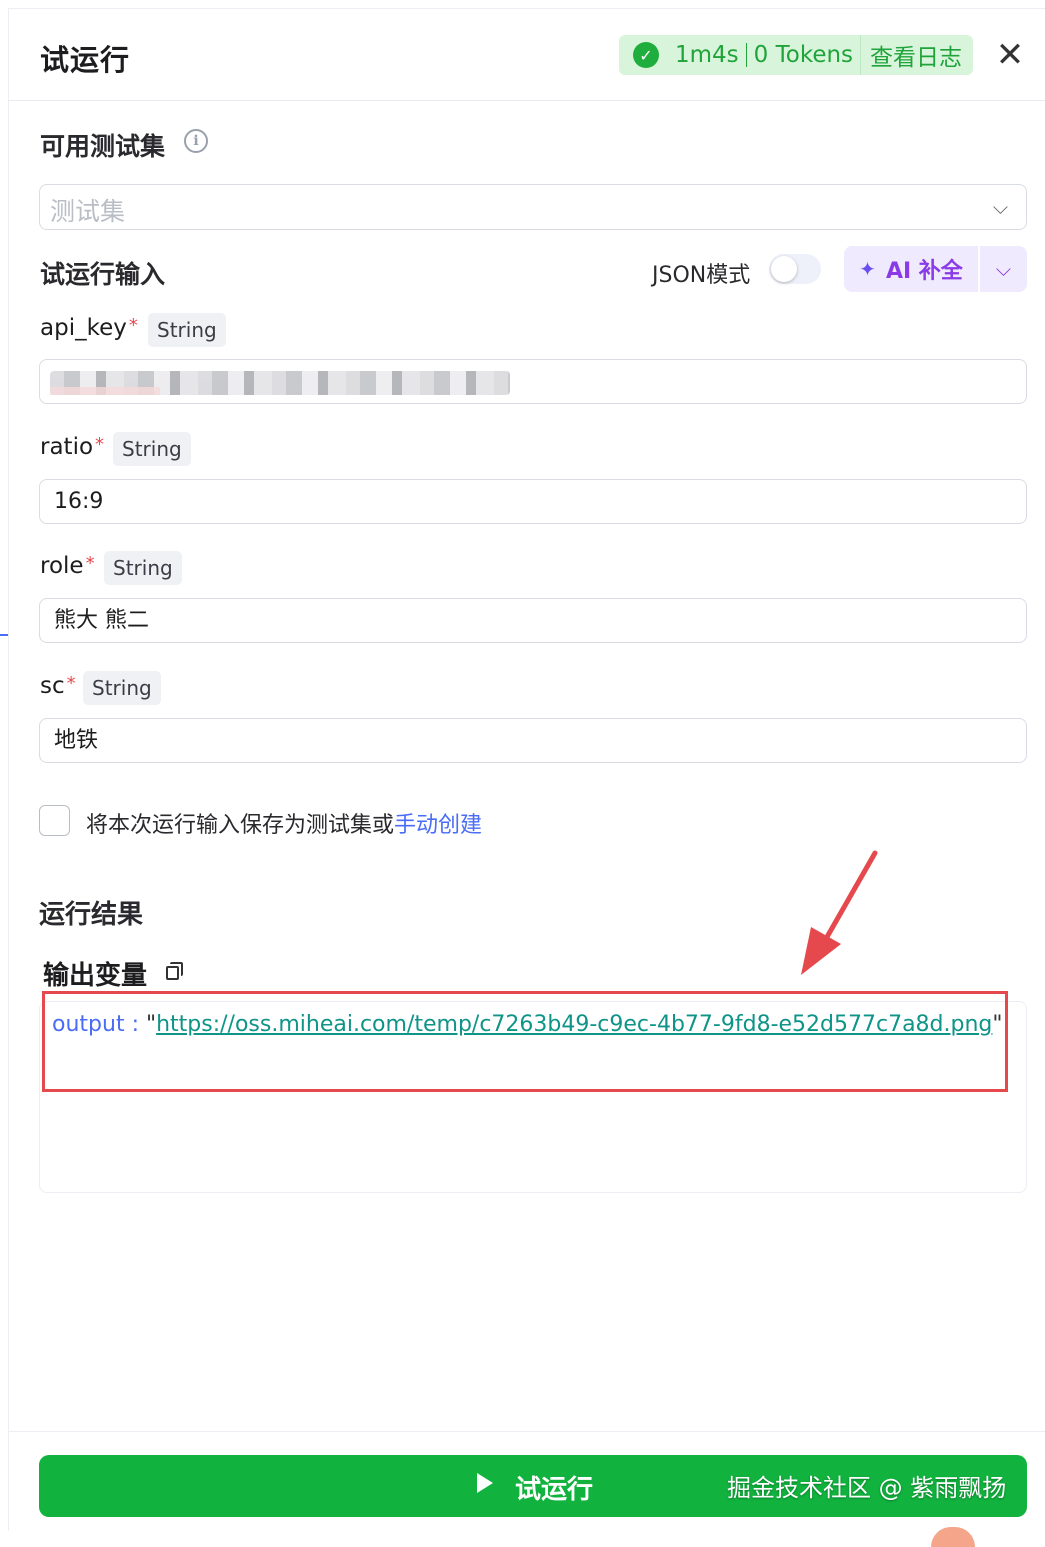 The width and height of the screenshot is (1045, 1547). I want to click on field-name-api-key: api_key *, so click(89, 328).